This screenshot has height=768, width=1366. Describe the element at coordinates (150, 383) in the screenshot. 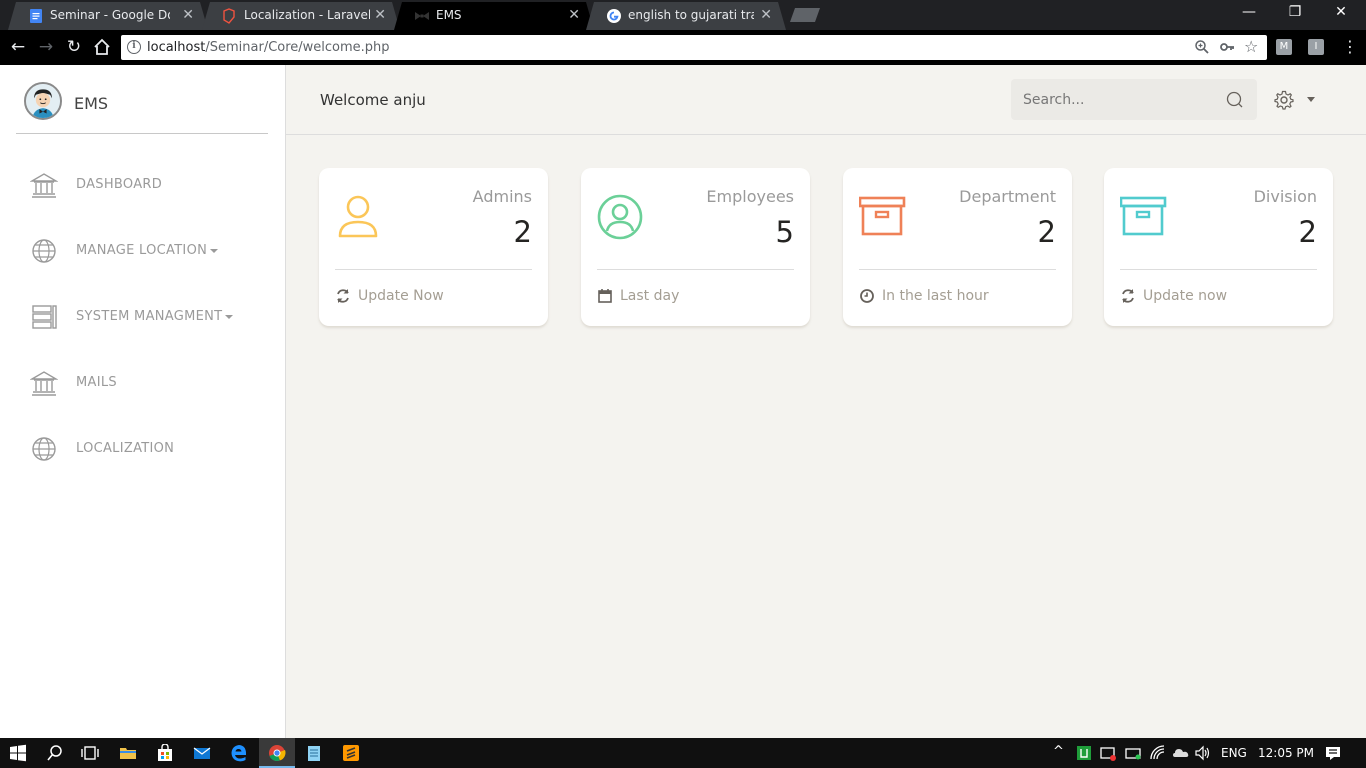

I see `sidebar-item-mails: MAILS` at that location.